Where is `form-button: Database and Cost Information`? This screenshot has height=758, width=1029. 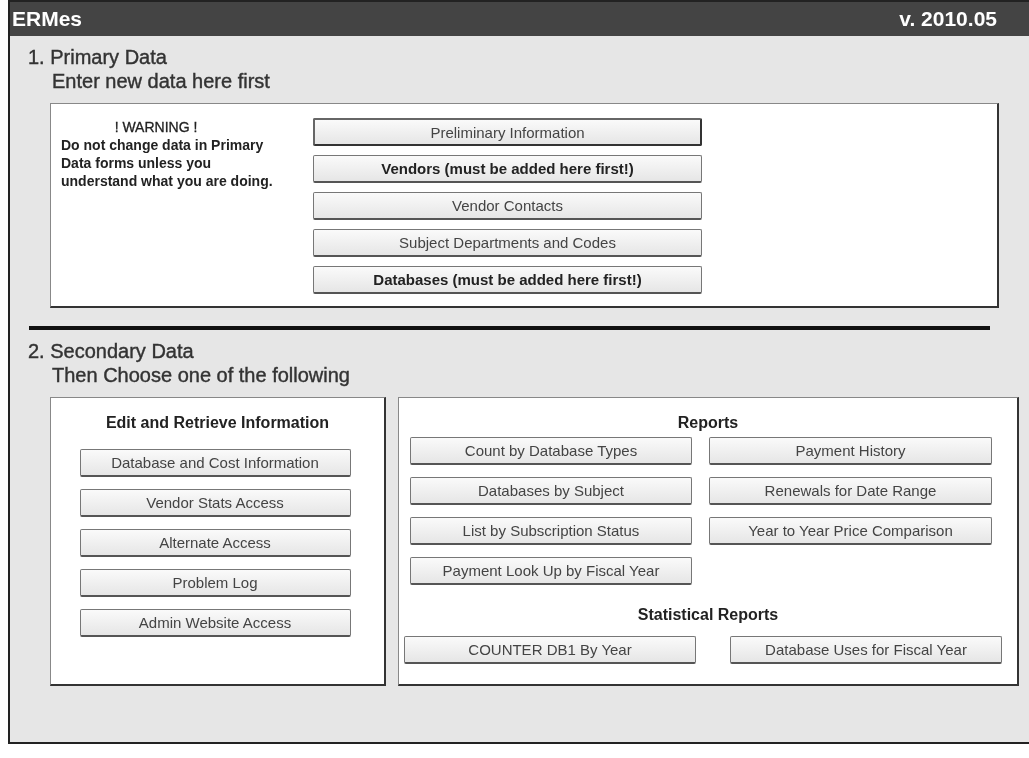 form-button: Database and Cost Information is located at coordinates (215, 463).